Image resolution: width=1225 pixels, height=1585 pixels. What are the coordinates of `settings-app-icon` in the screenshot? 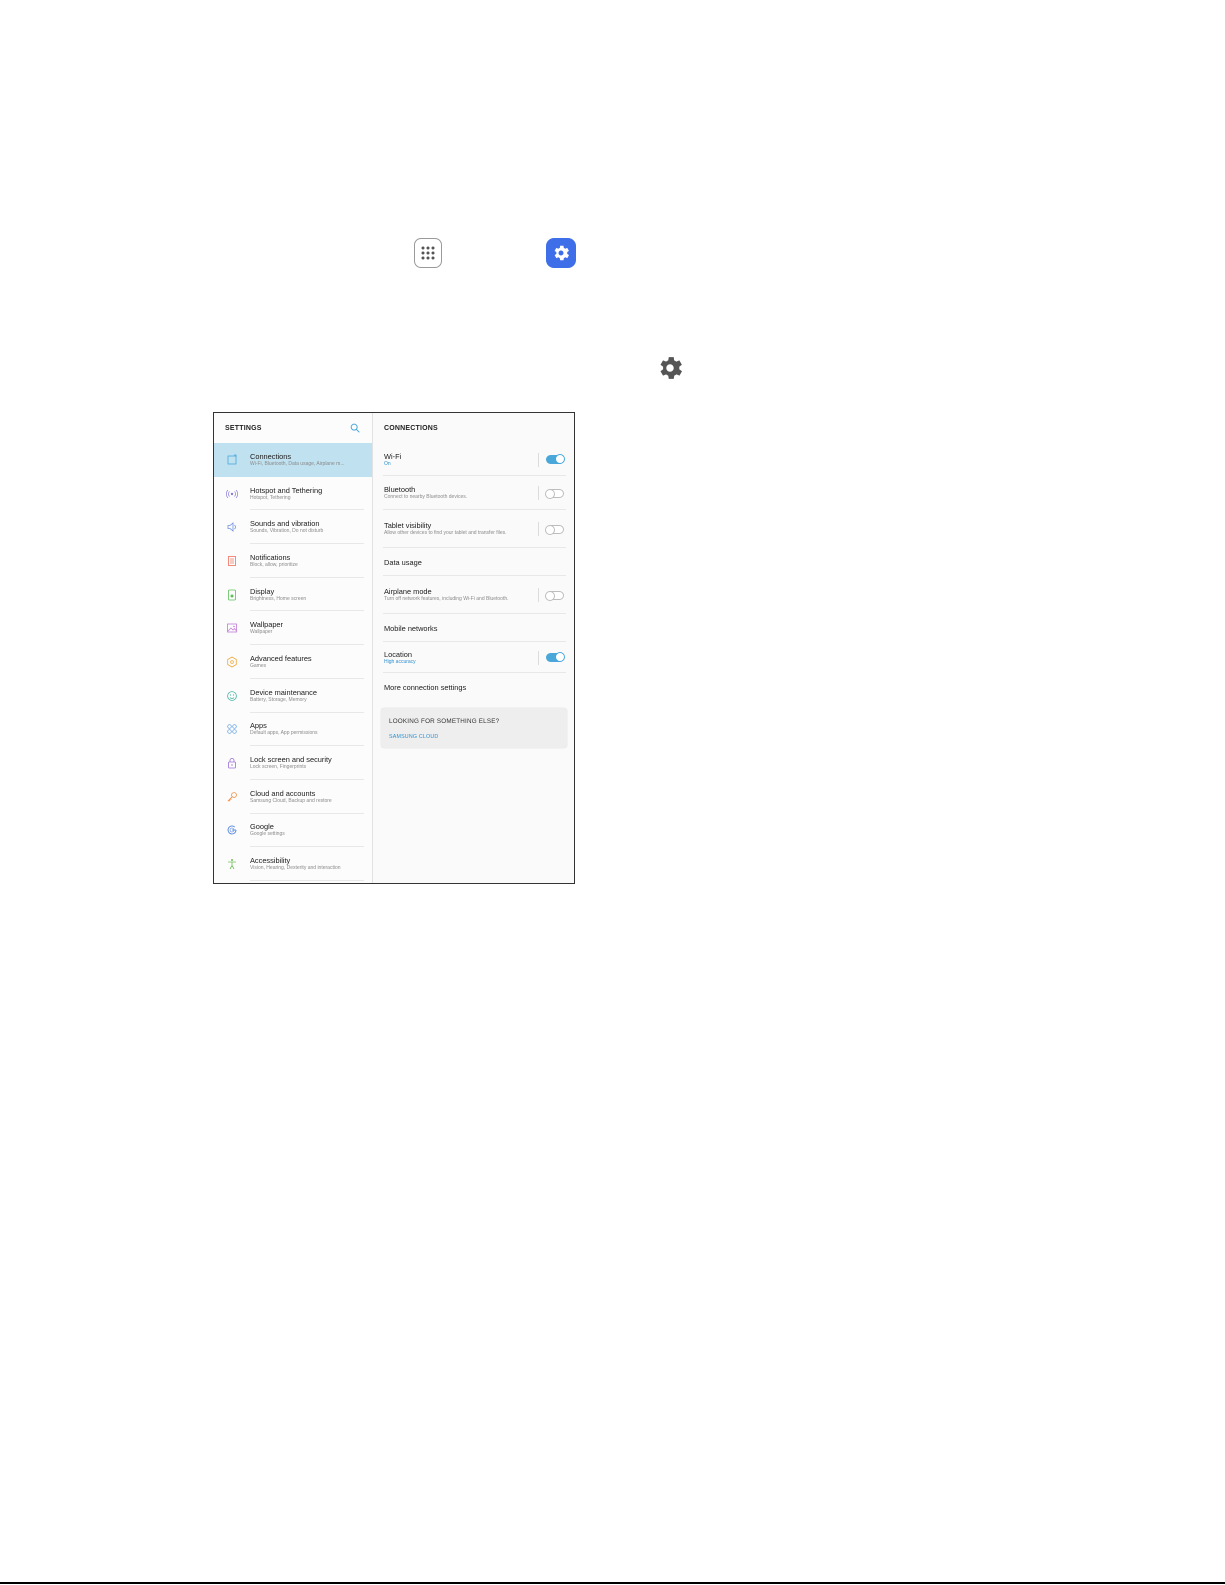 It's located at (561, 253).